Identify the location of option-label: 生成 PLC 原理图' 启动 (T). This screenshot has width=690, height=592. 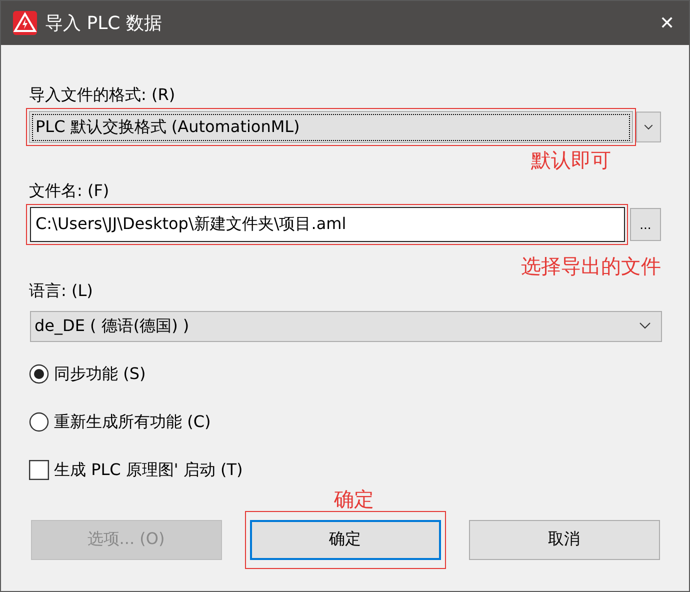
(148, 470).